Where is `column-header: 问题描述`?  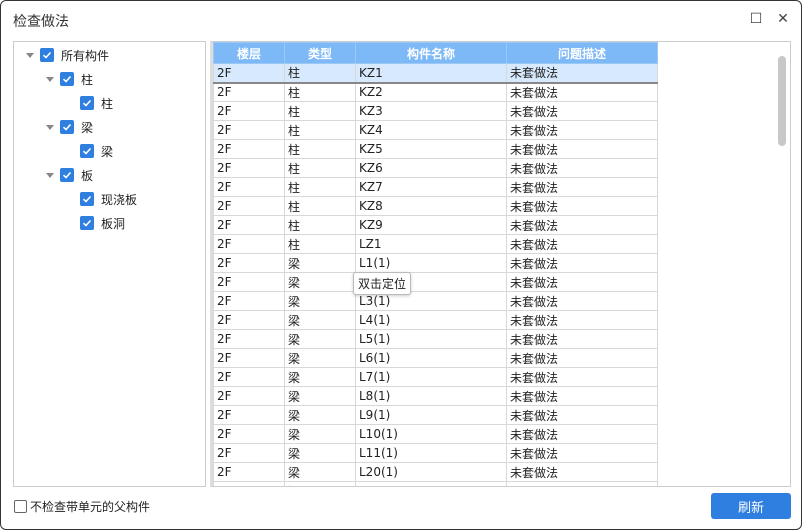 column-header: 问题描述 is located at coordinates (582, 53).